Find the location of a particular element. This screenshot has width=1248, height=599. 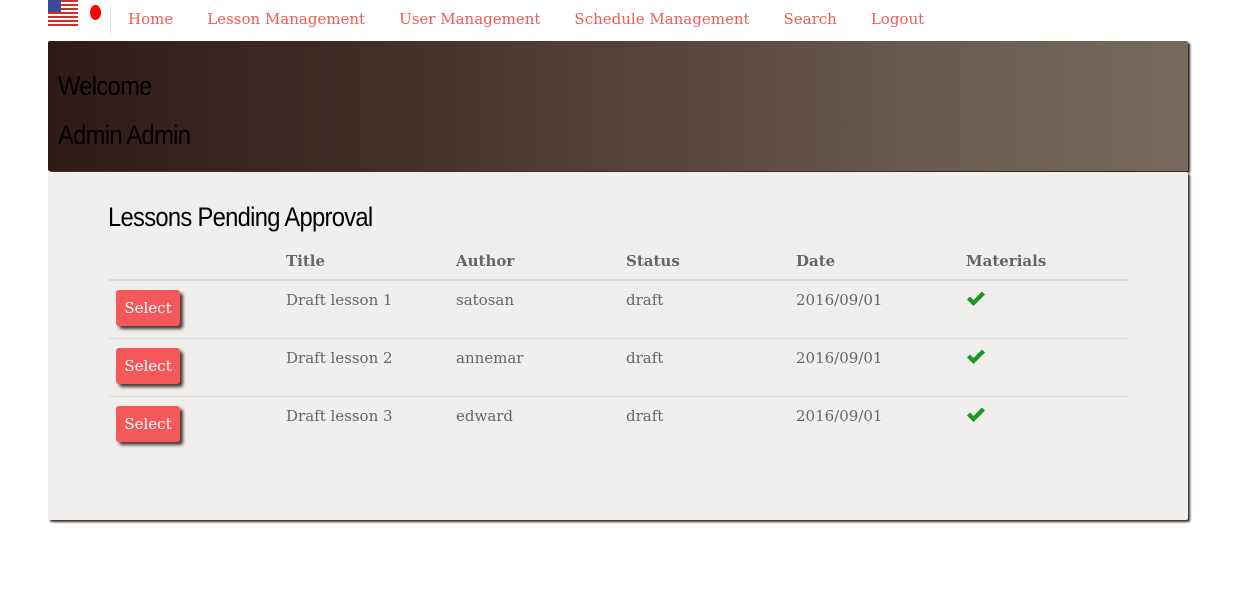

column-header-date: Date is located at coordinates (881, 264).